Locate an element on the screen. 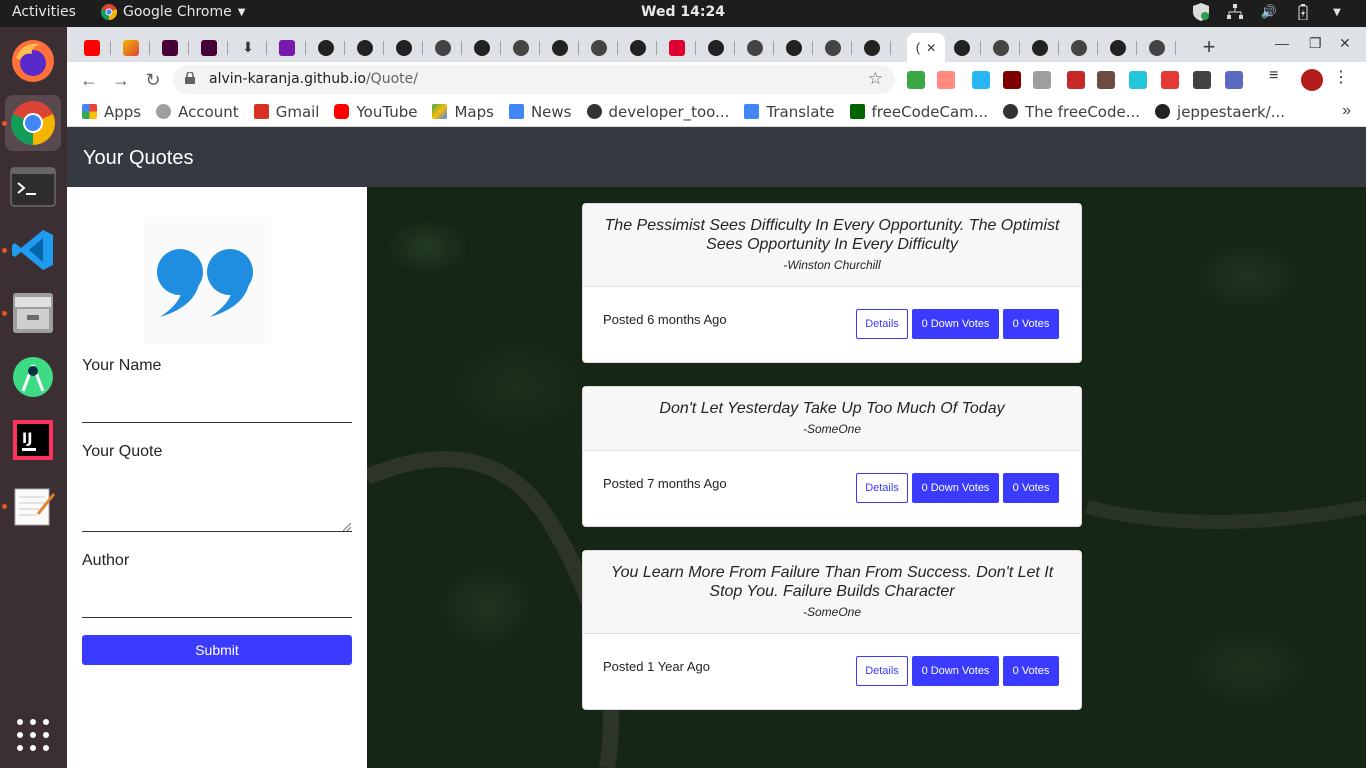 The image size is (1366, 768). back-arrow-icon: ← is located at coordinates (89, 80).